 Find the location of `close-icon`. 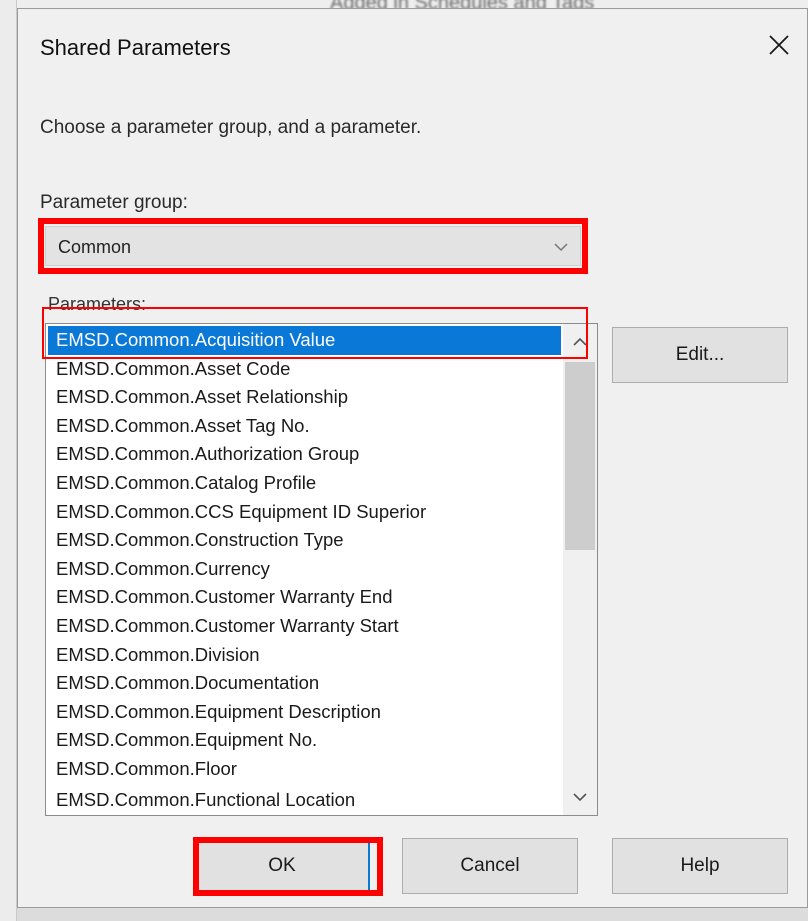

close-icon is located at coordinates (779, 45).